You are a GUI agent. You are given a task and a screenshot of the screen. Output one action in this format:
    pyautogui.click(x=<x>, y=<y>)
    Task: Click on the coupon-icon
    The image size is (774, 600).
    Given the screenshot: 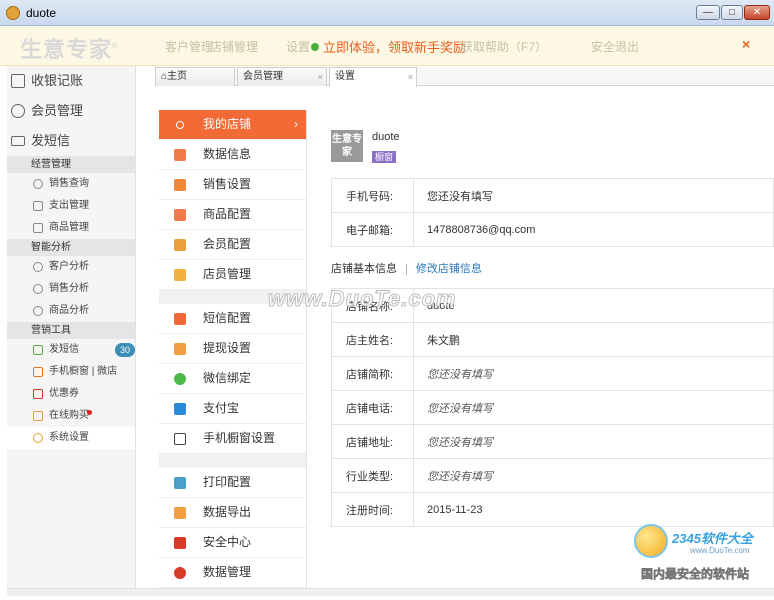 What is the action you would take?
    pyautogui.click(x=38, y=394)
    